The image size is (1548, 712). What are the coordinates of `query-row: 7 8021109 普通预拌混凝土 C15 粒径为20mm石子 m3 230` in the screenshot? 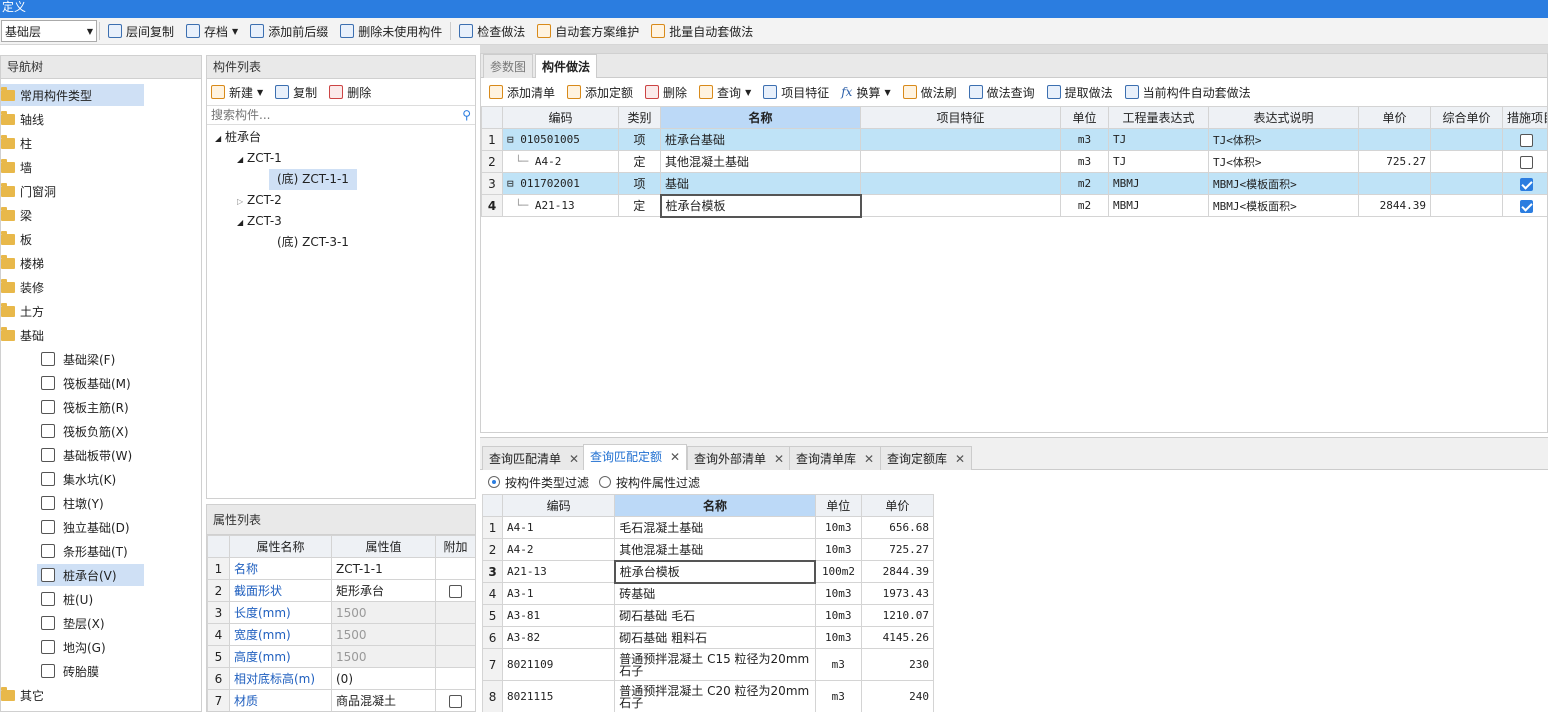 It's located at (708, 664).